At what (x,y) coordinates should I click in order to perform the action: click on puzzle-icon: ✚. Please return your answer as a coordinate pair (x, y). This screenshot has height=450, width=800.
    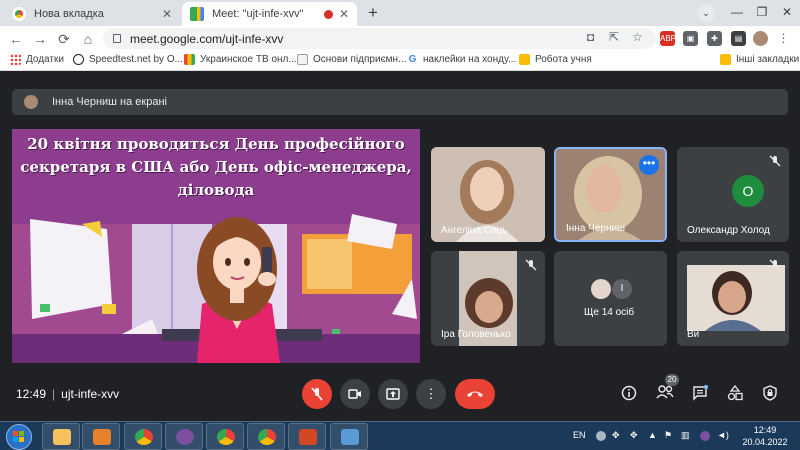
    Looking at the image, I should click on (714, 38).